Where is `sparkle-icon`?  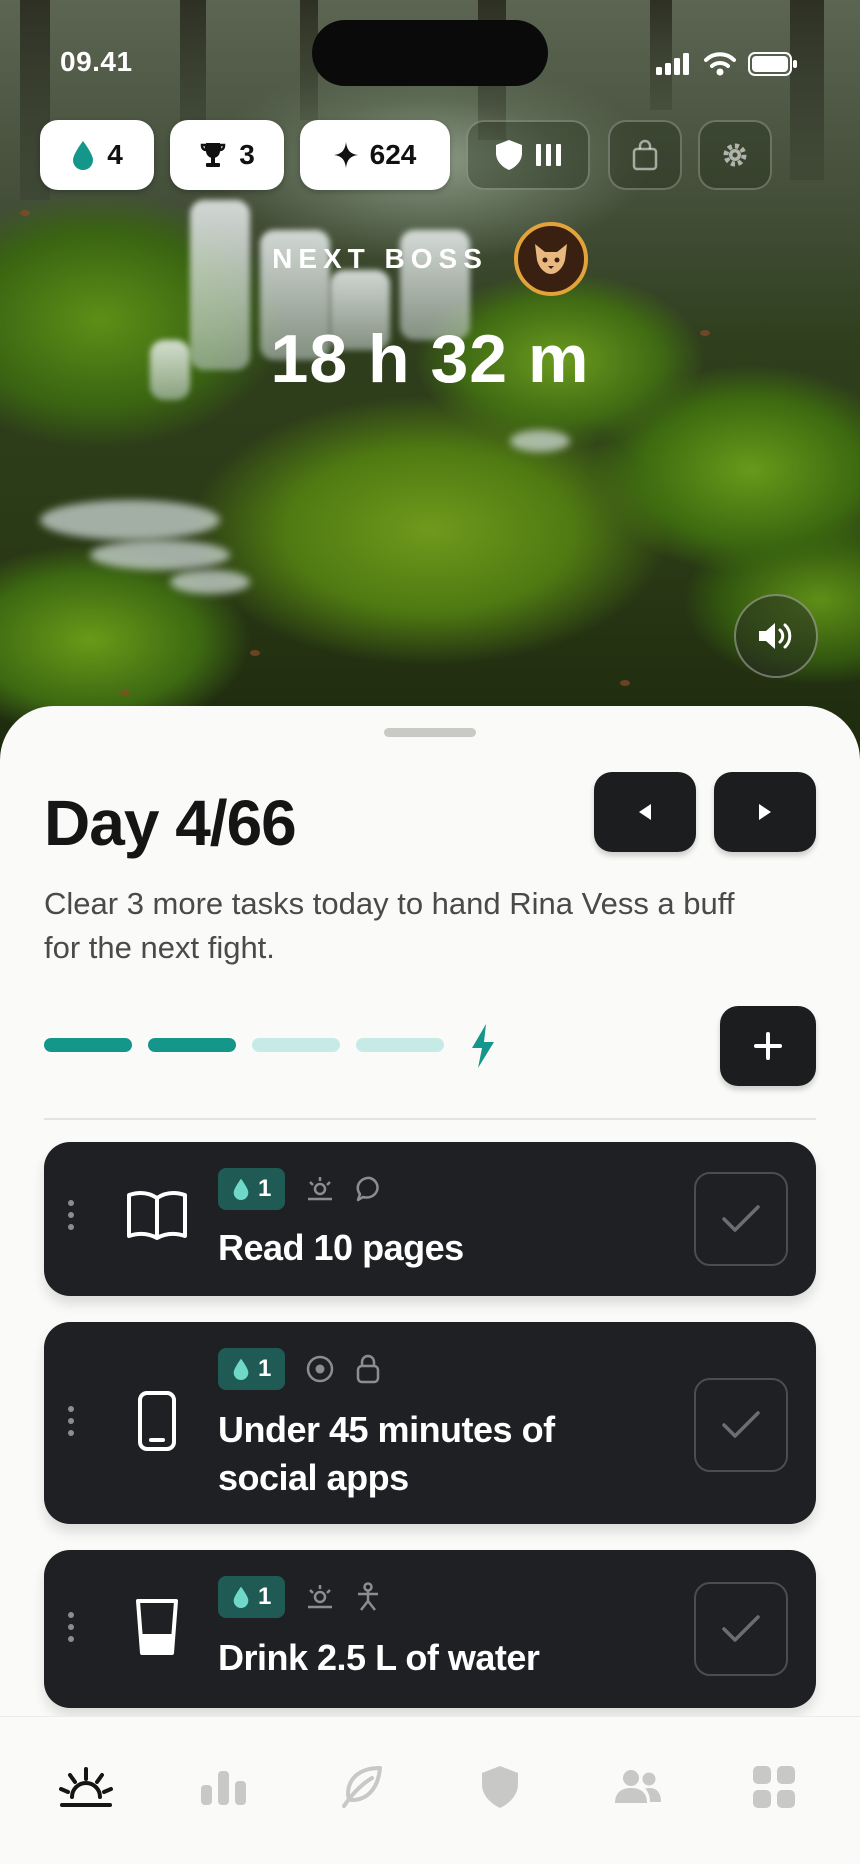 sparkle-icon is located at coordinates (345, 155).